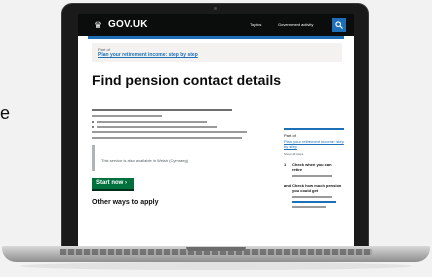 Image resolution: width=432 pixels, height=277 pixels. I want to click on step-title: Check when you can retire, so click(312, 167).